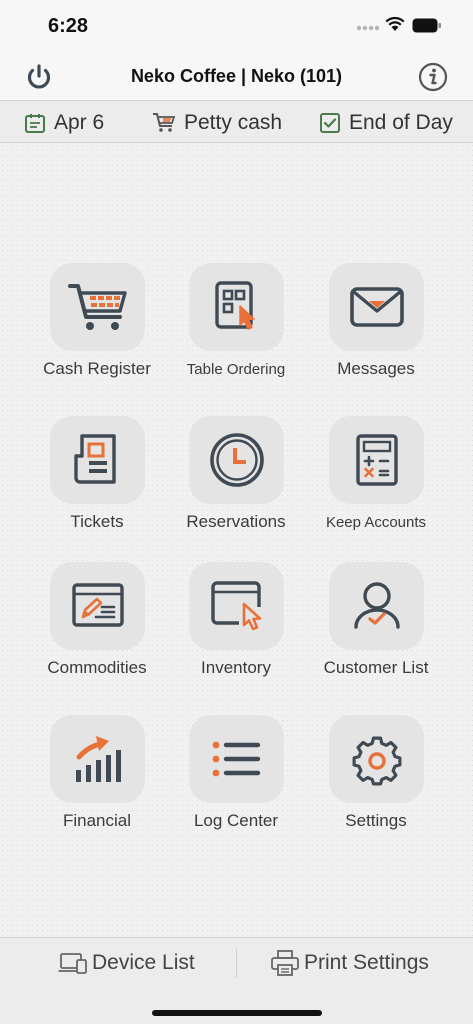 This screenshot has width=473, height=1024. I want to click on info-icon, so click(433, 77).